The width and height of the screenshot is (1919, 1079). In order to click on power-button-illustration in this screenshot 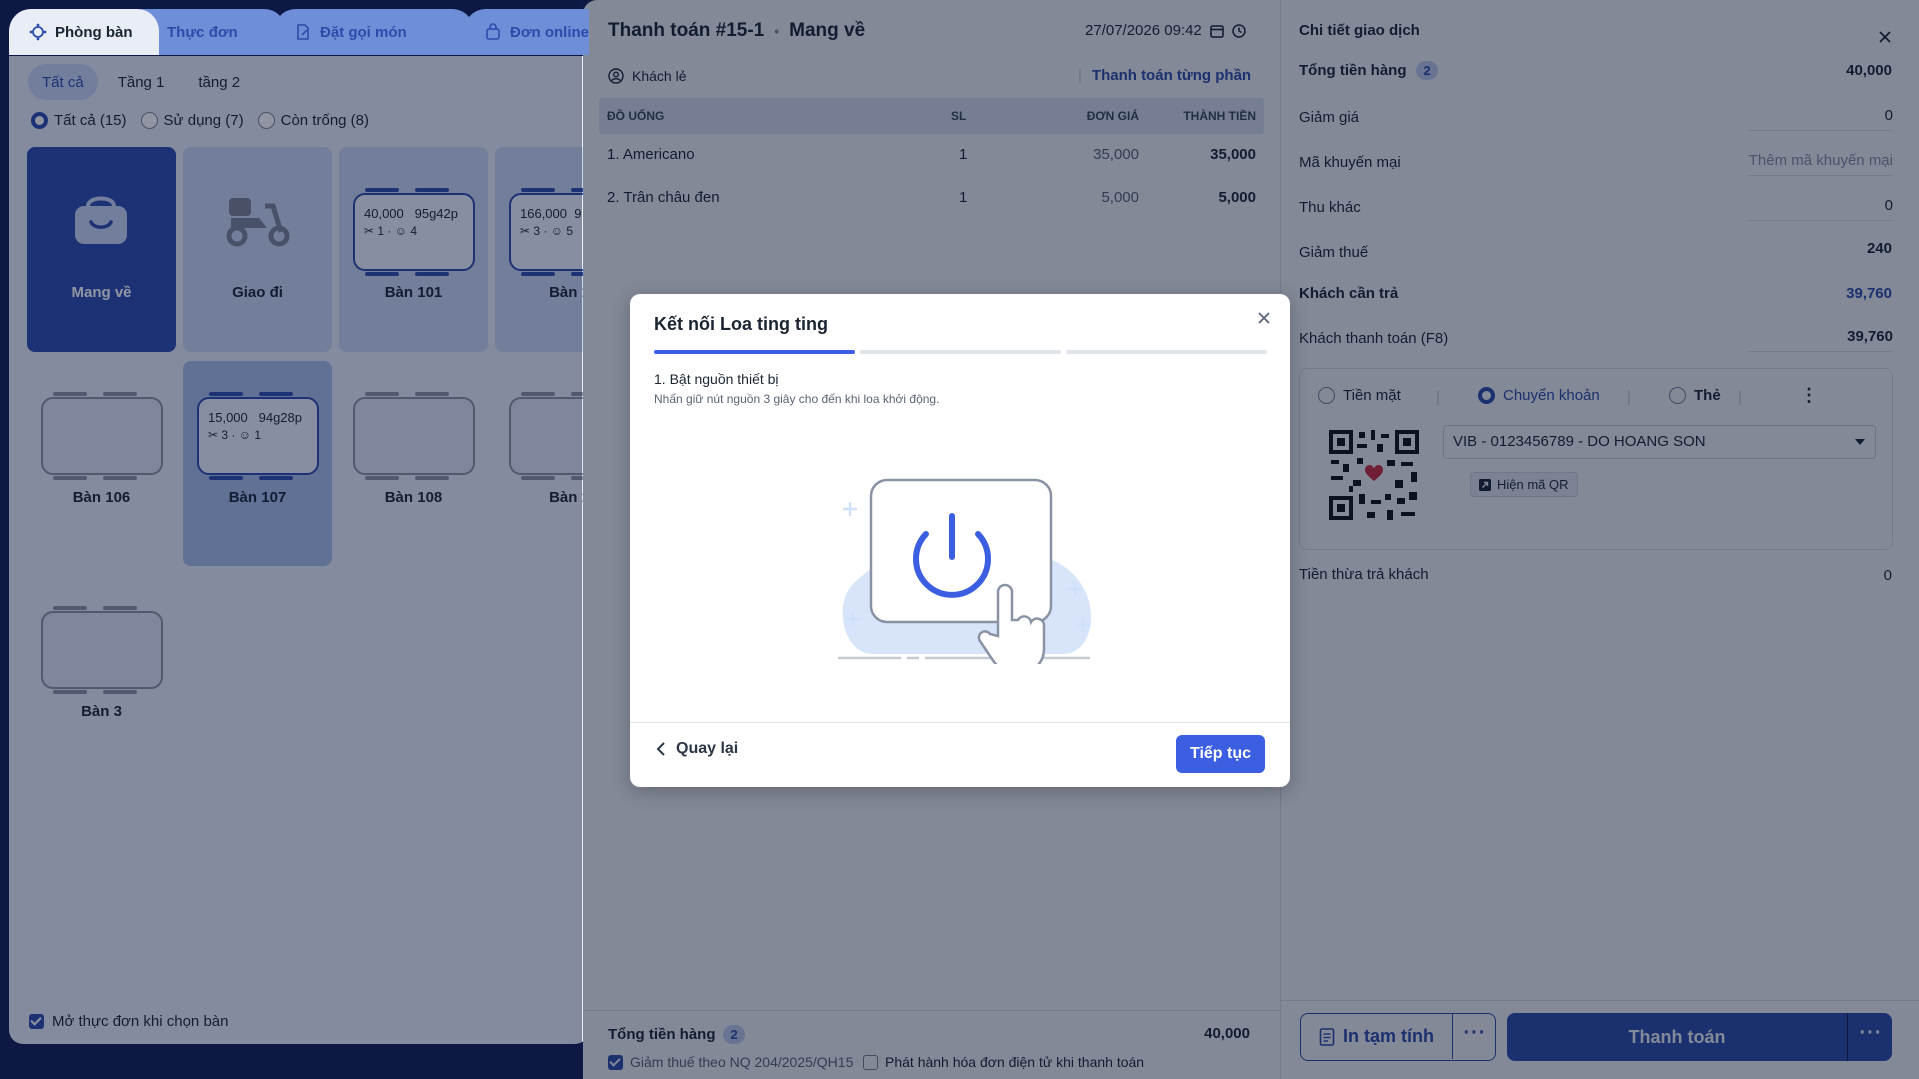, I will do `click(965, 571)`.